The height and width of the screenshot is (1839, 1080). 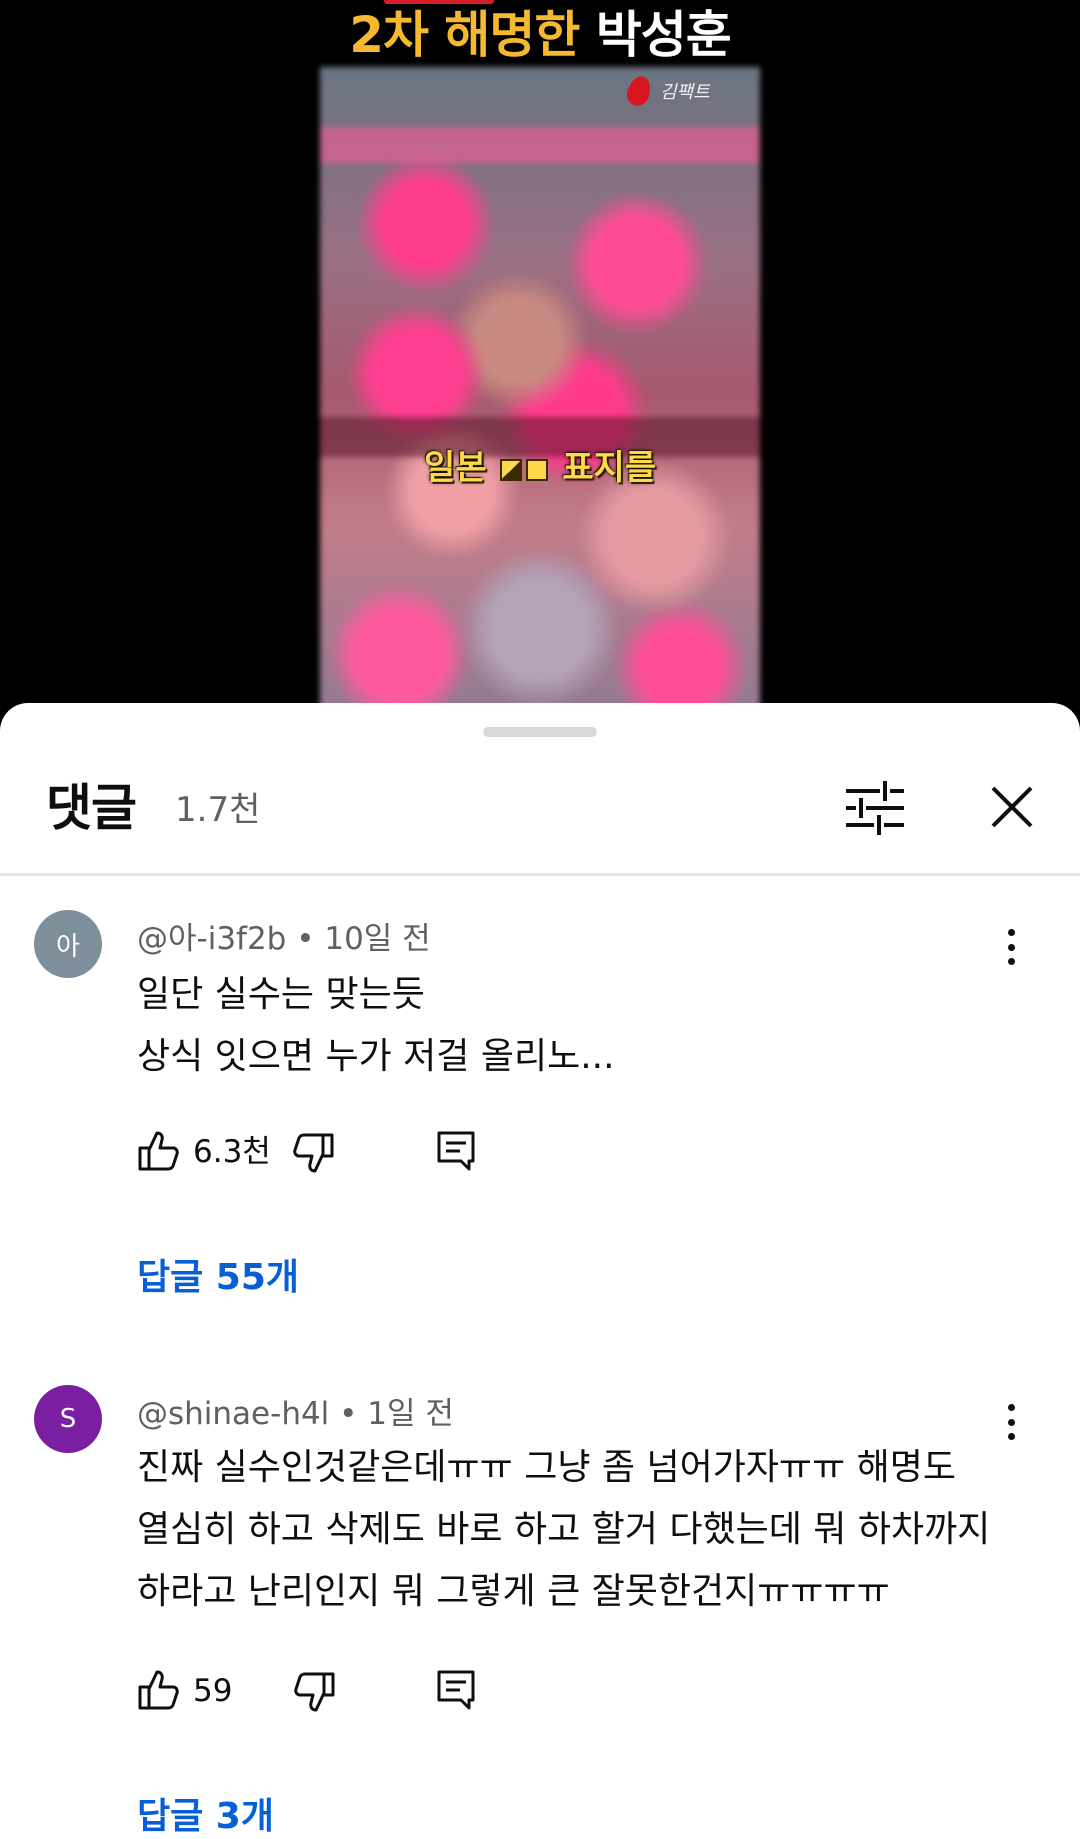 What do you see at coordinates (546, 1467) in the screenshot?
I see `comment-text-line: 진짜 실수인것같은데ㅠㅠ 그냥 좀 넘어가자ㅠㅠ 해명도` at bounding box center [546, 1467].